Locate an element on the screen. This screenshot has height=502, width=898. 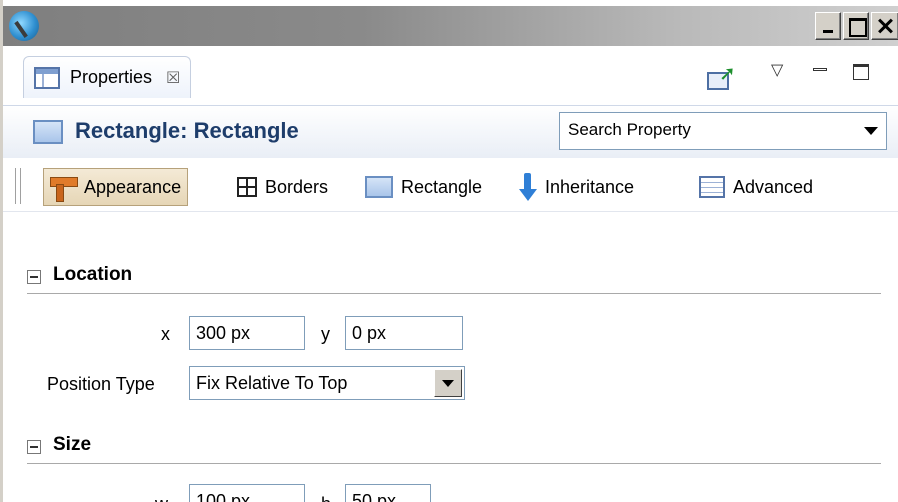
y-field: 0 px is located at coordinates (404, 333).